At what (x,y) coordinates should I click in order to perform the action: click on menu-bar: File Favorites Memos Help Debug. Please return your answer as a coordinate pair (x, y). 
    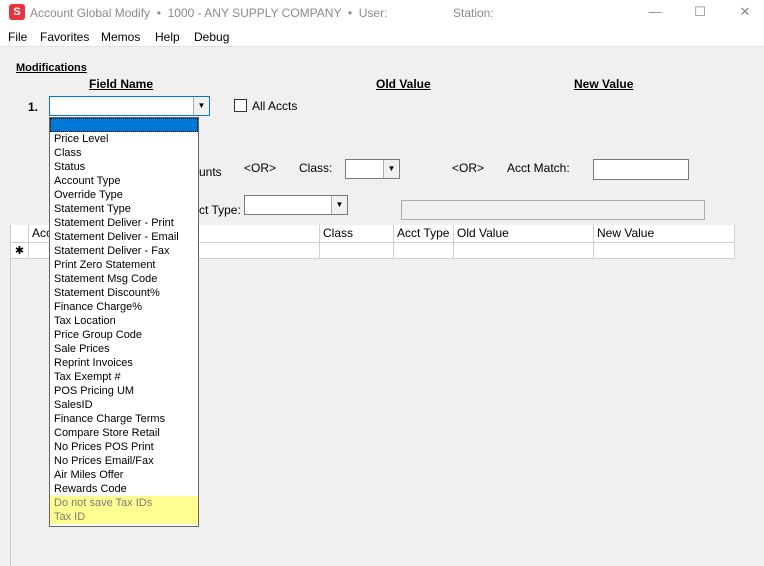
    Looking at the image, I should click on (382, 36).